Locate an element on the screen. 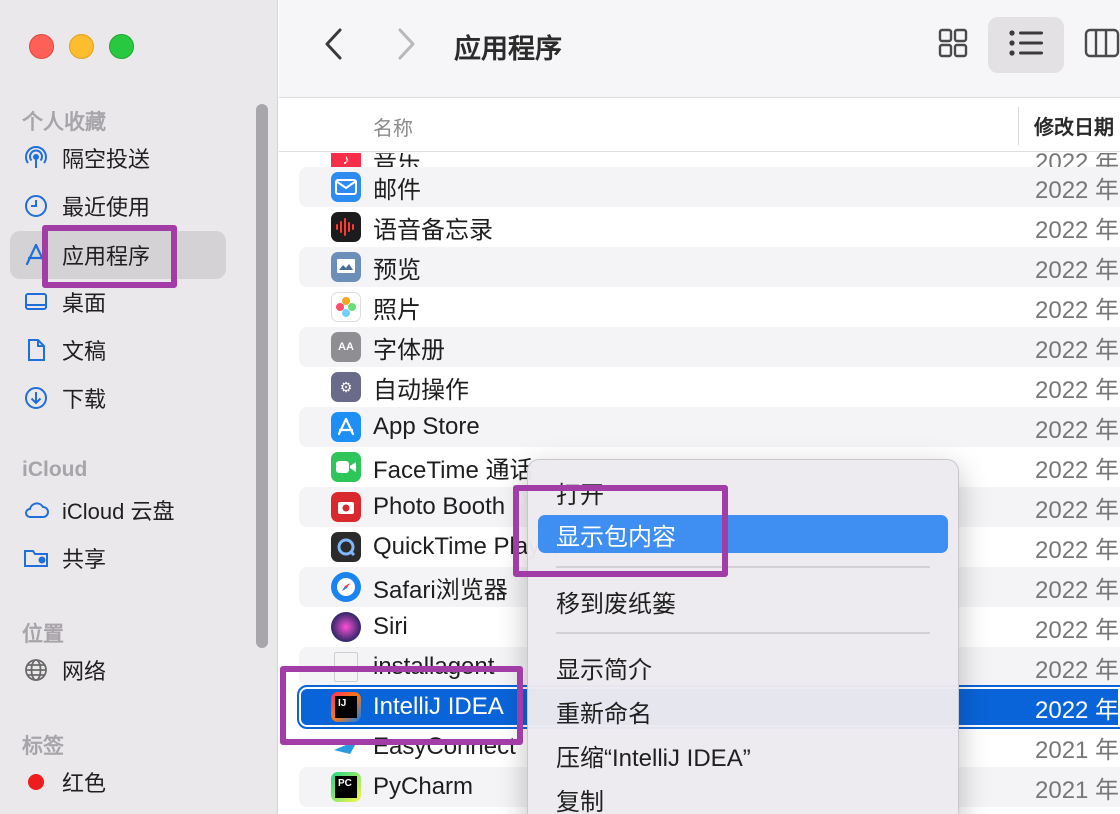 The width and height of the screenshot is (1120, 814). clock-icon is located at coordinates (36, 206).